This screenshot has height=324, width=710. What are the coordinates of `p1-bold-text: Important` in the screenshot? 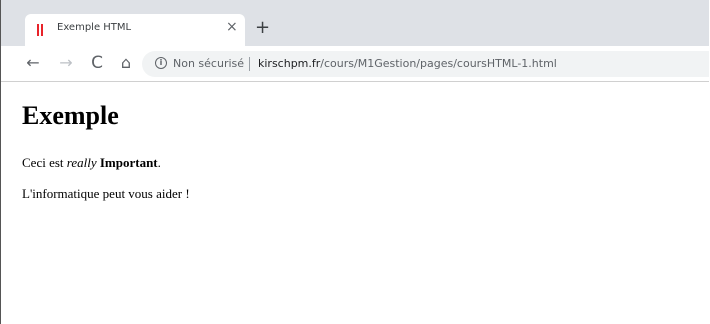 It's located at (128, 162).